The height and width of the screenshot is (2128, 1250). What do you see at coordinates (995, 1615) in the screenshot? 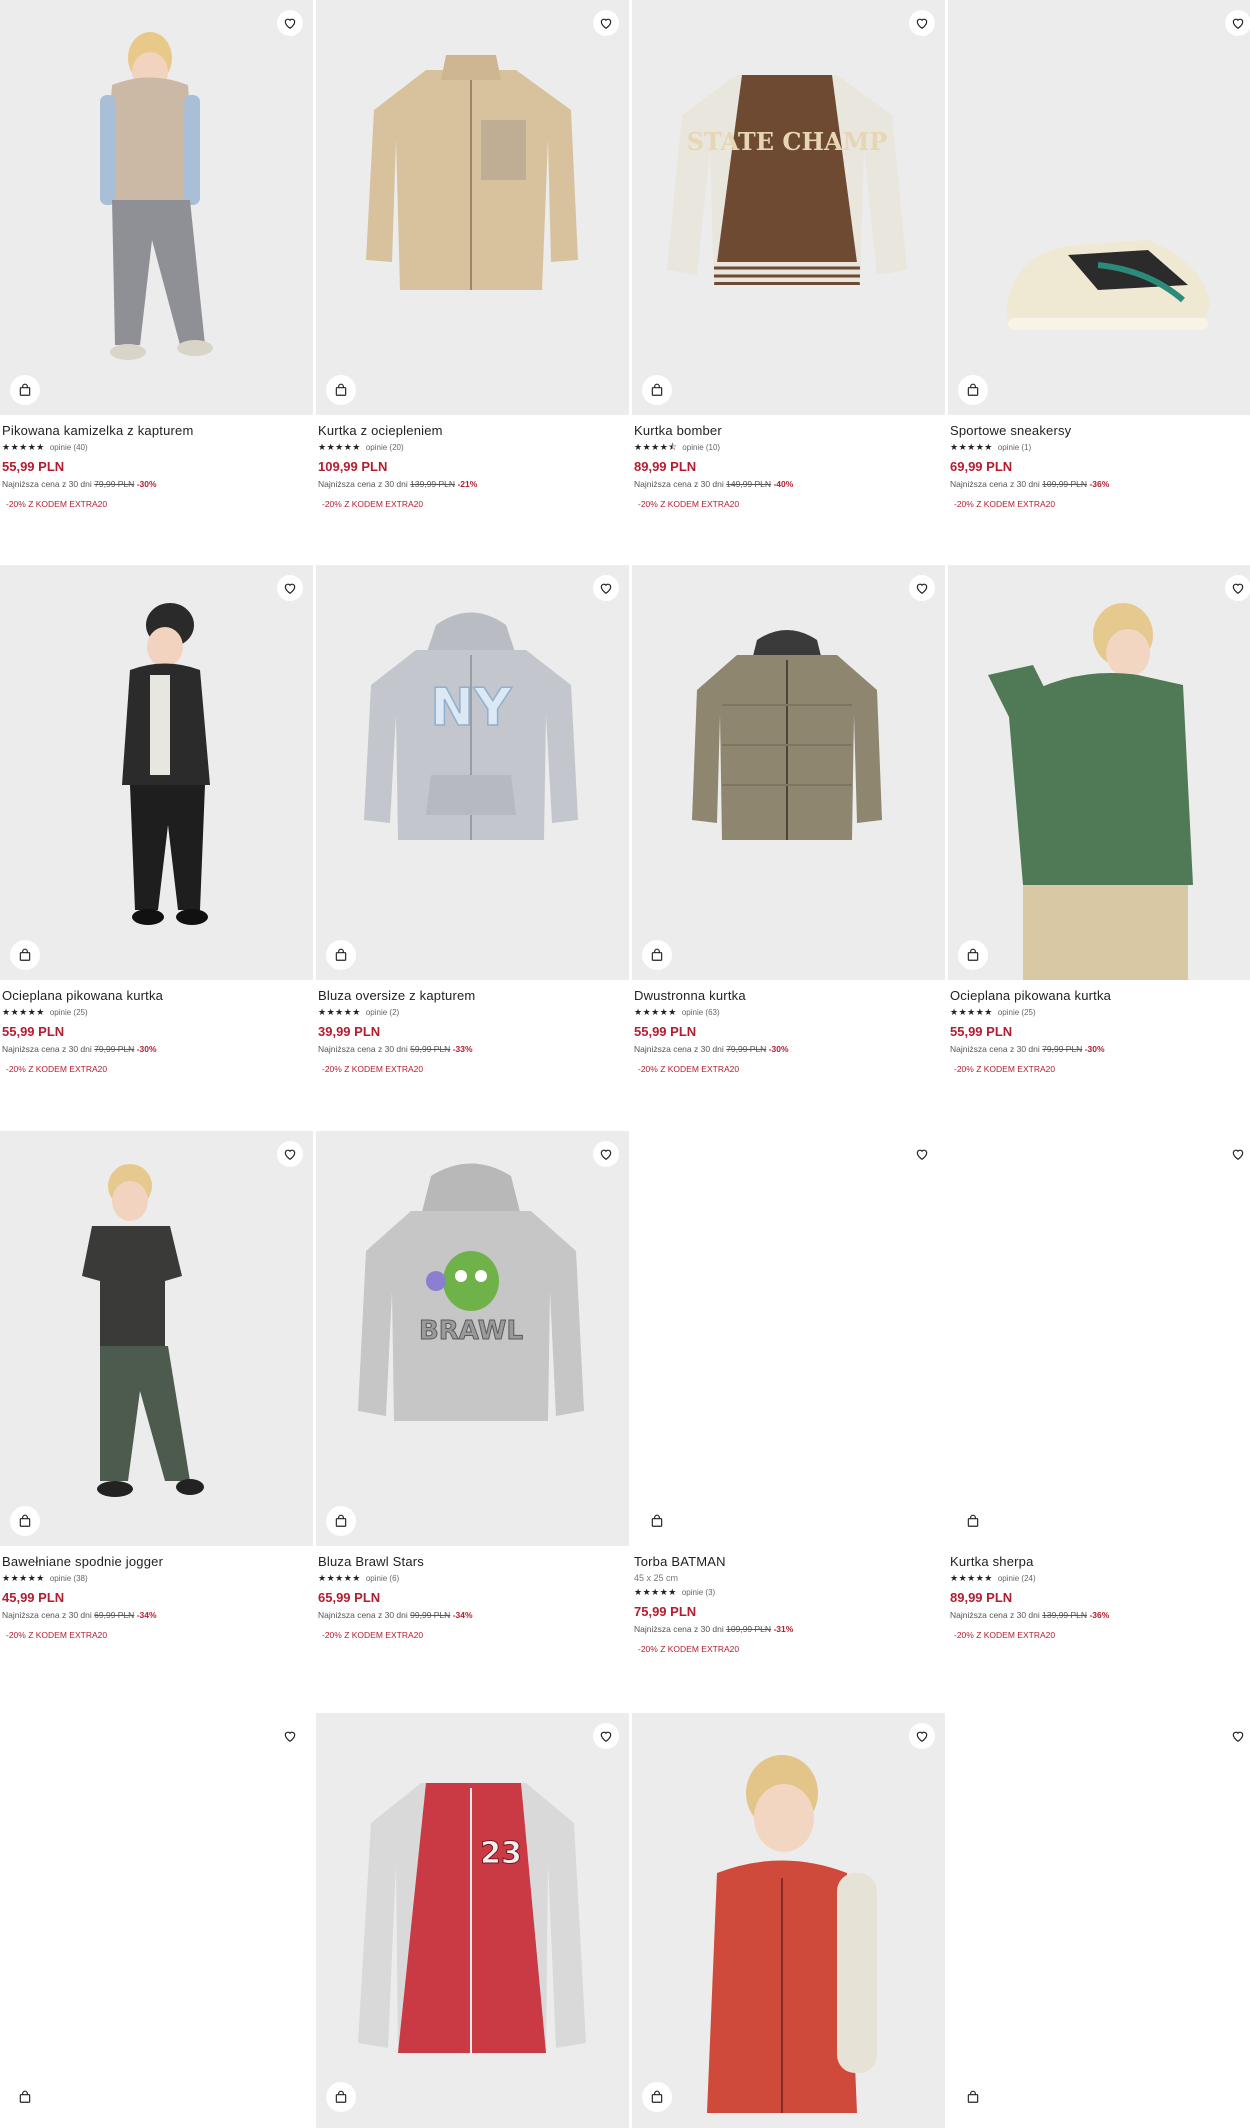
I see `lowest-price-label: Najniższa cena z 30 dni` at bounding box center [995, 1615].